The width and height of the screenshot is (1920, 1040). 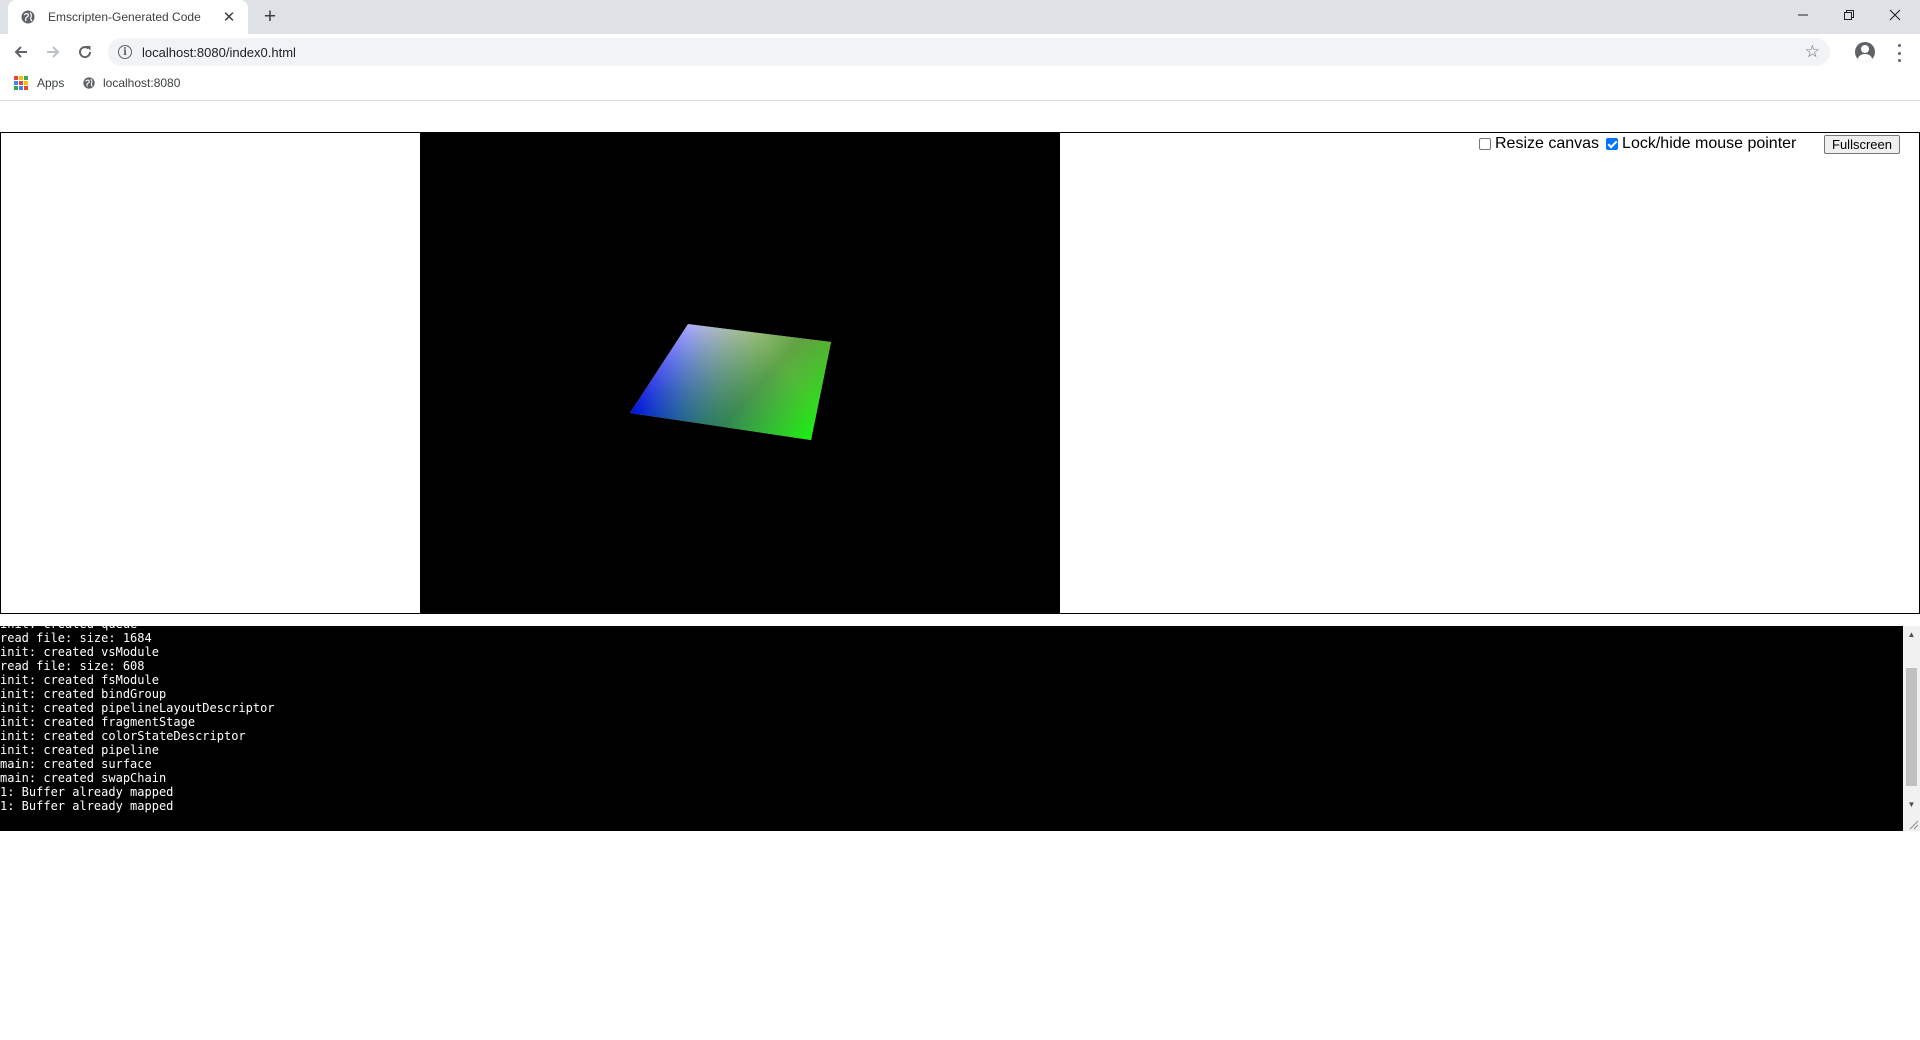 I want to click on browser-tab: Emscripten-Generated Code ✕, so click(x=128, y=17).